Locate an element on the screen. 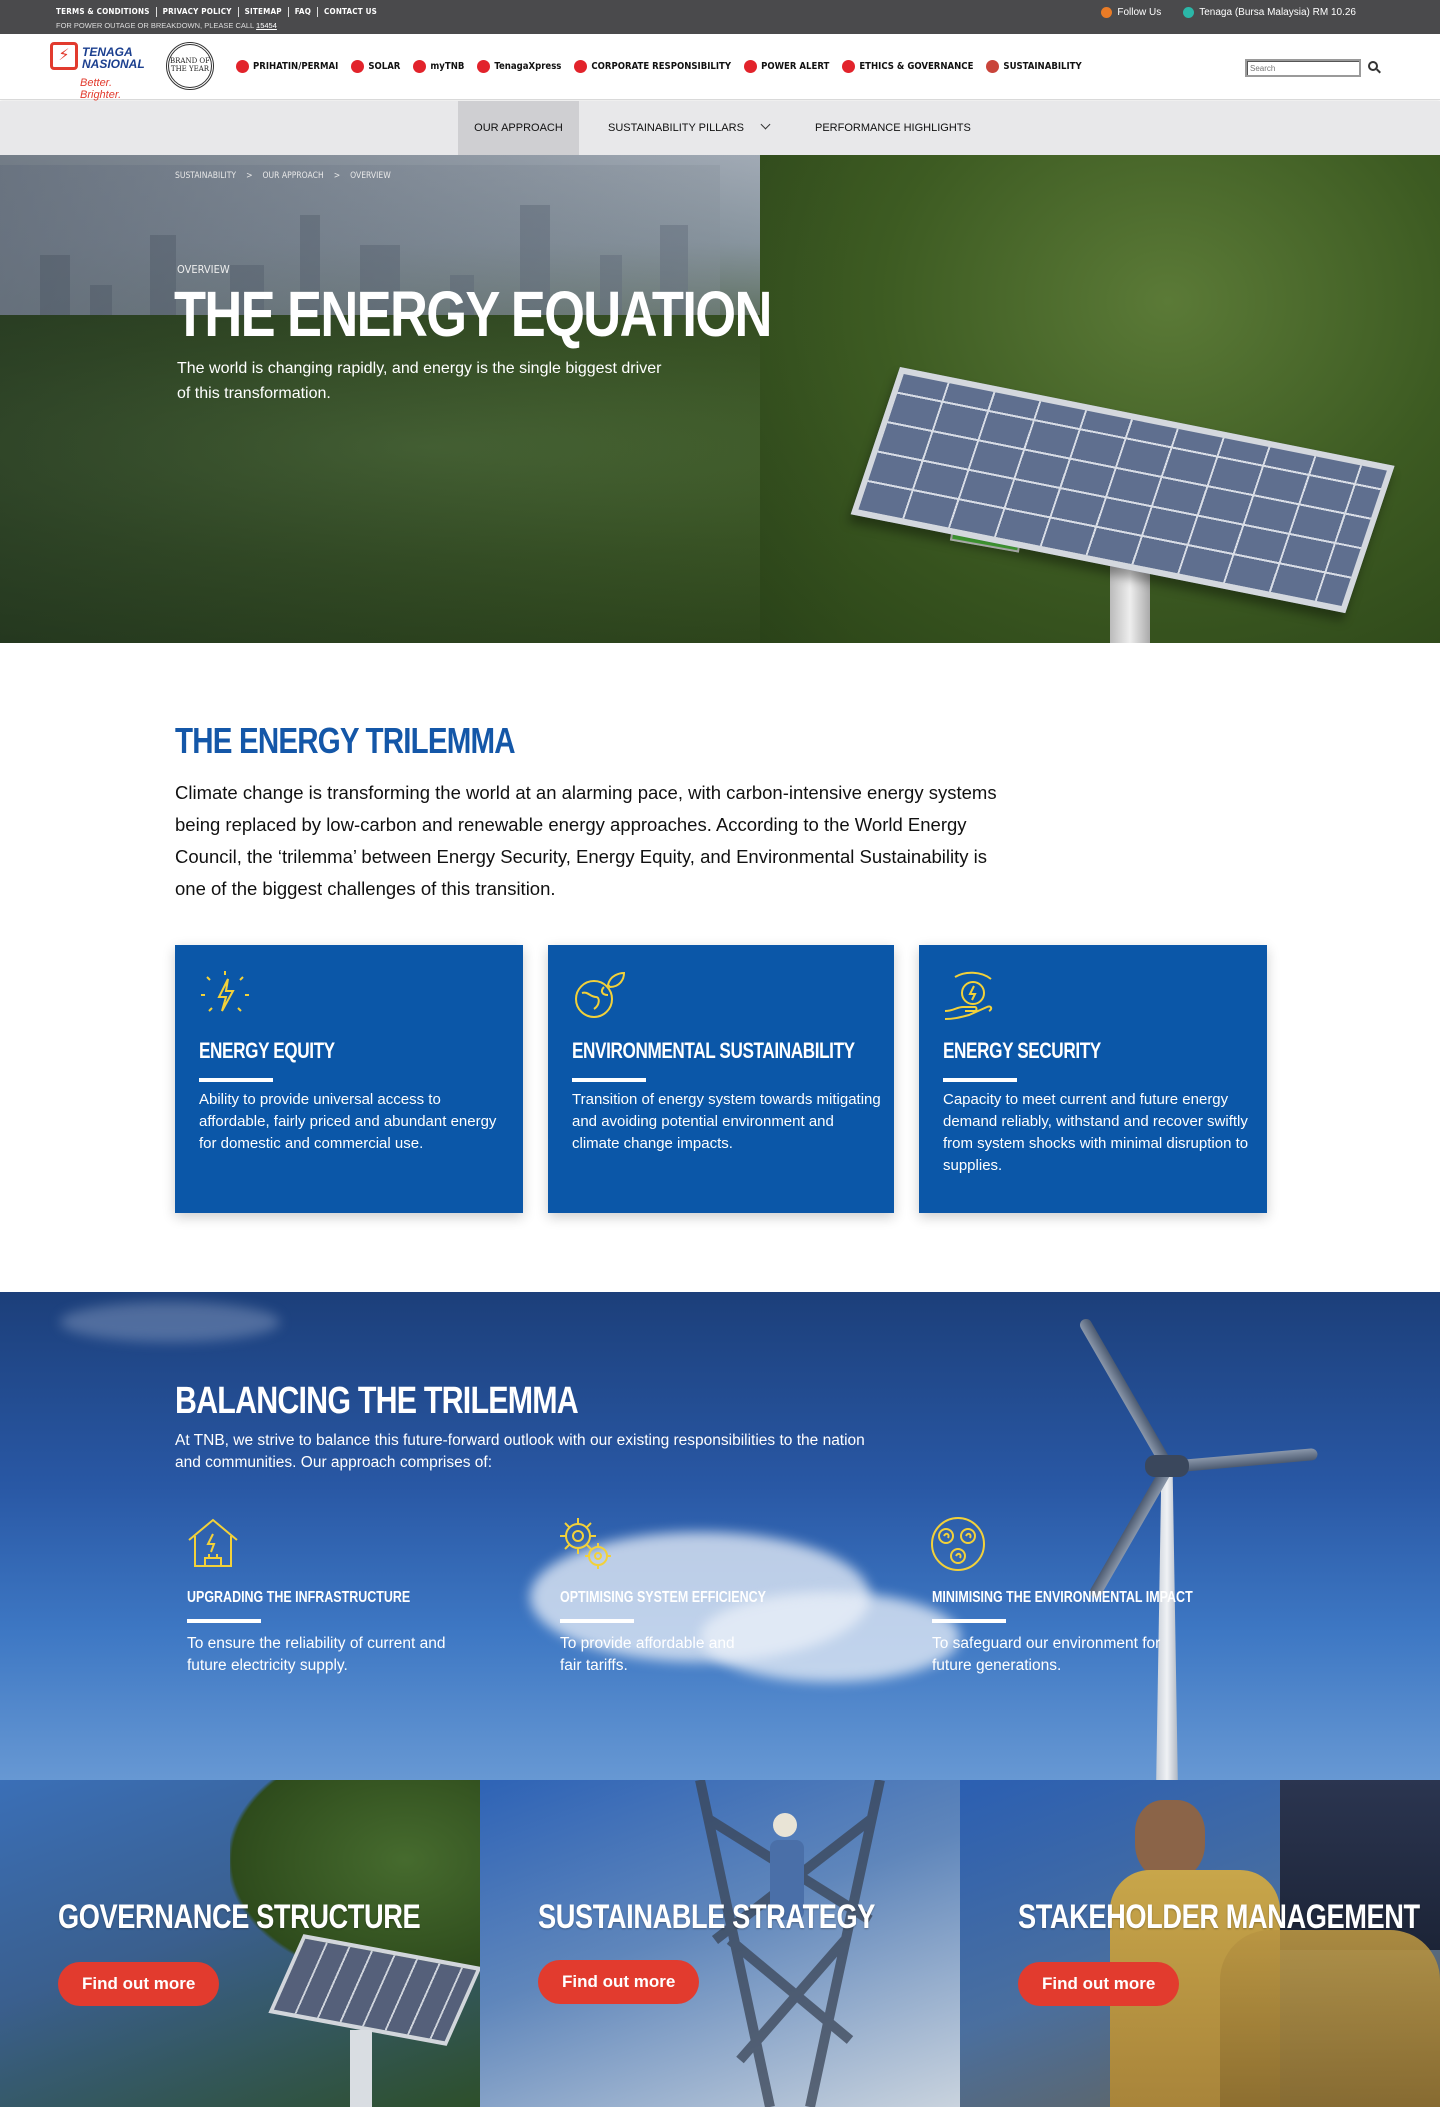  tile-sustainable-strategy: SUSTAINABLE STRATEGY Find out more is located at coordinates (720, 1943).